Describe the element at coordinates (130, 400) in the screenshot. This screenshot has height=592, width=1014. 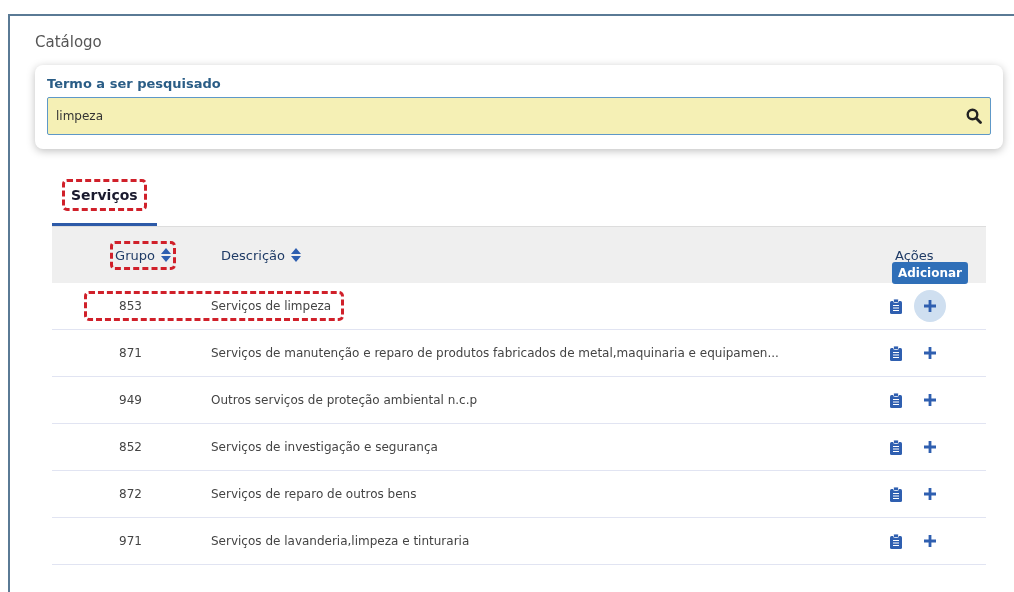
I see `table-cell-text: 949` at that location.